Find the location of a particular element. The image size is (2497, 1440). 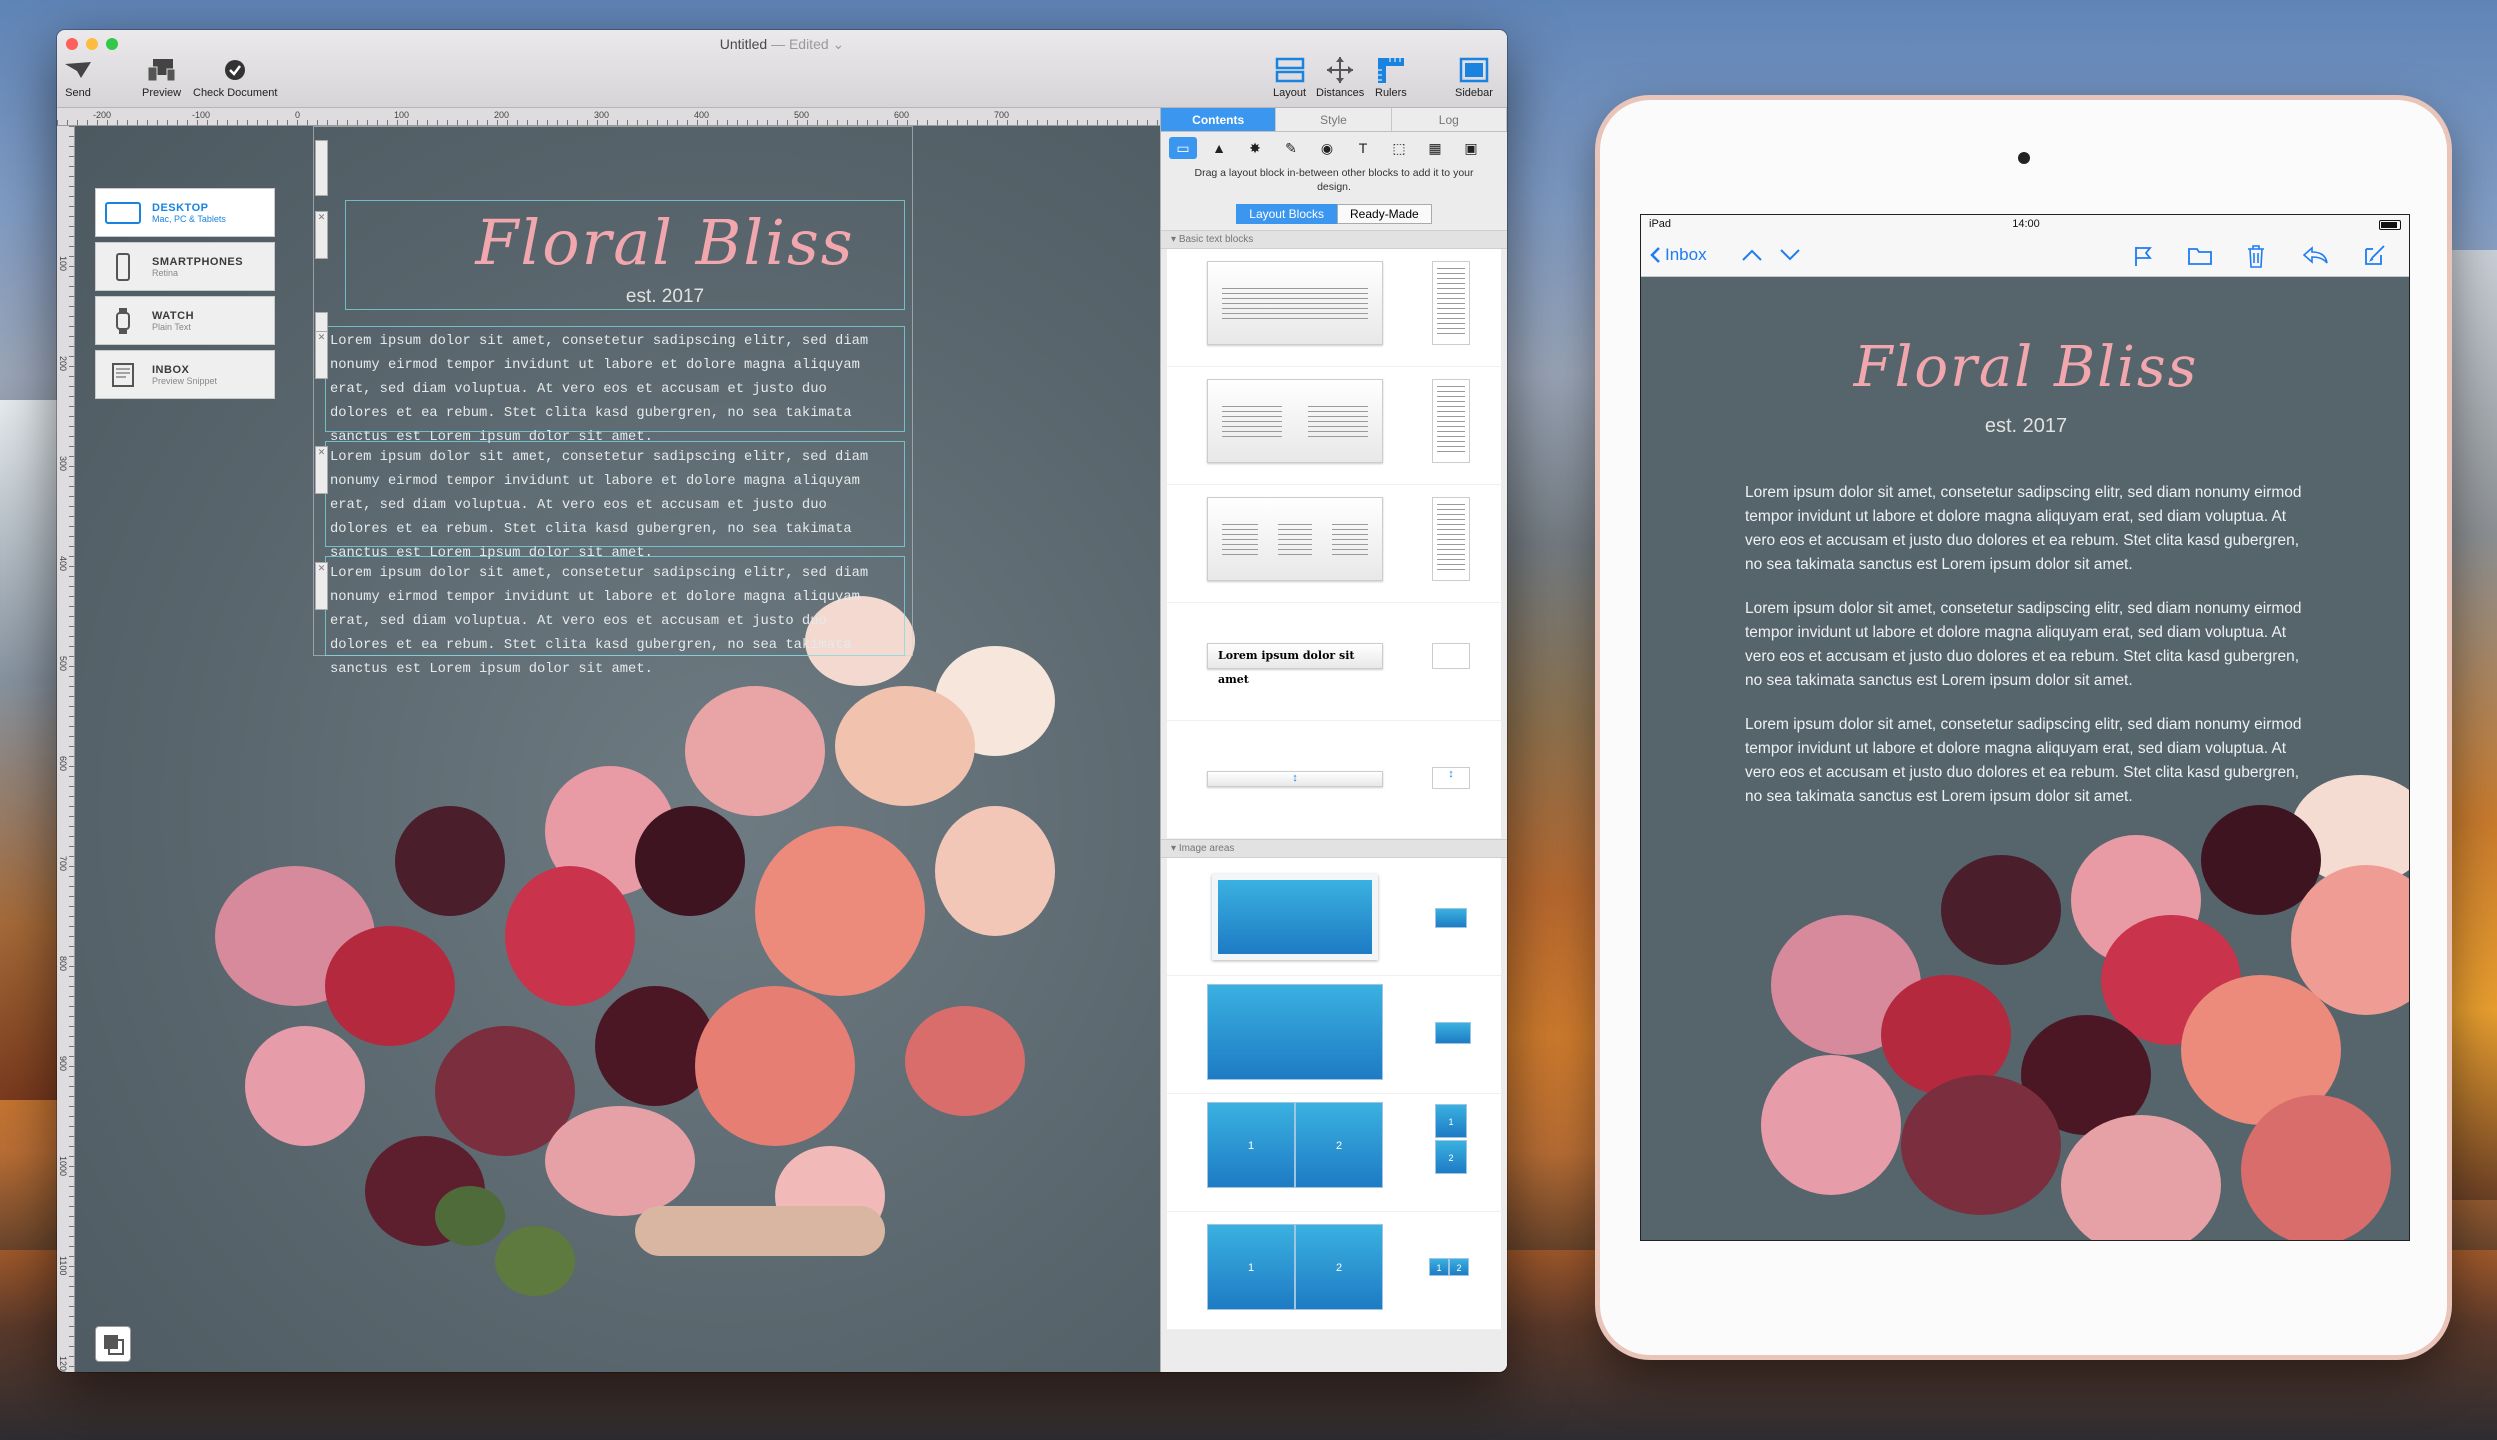

device-inbox: INBOX Preview Snippet is located at coordinates (185, 374).